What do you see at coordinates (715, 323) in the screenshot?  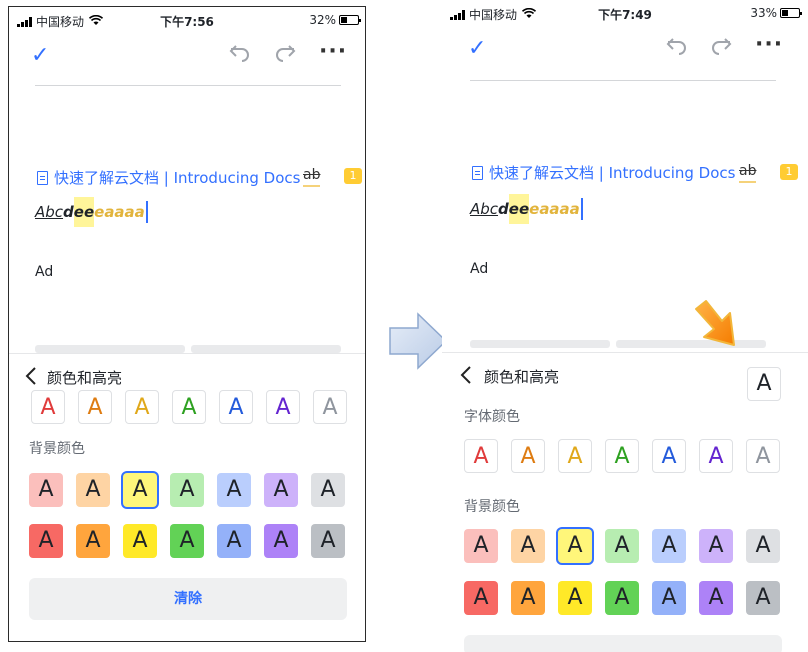 I see `pointer-arrow-icon` at bounding box center [715, 323].